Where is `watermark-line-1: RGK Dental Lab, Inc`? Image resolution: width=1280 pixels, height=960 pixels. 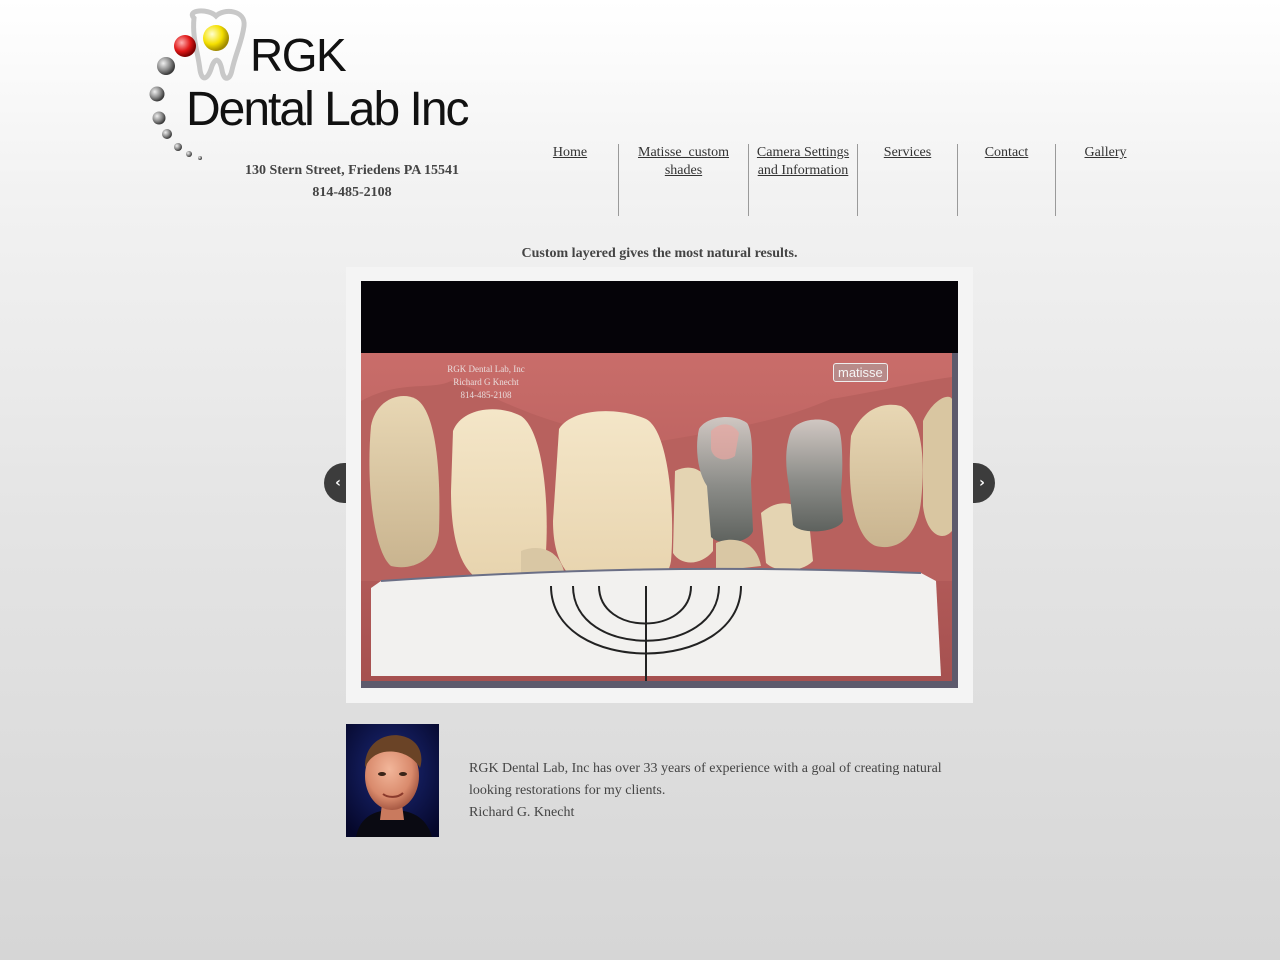
watermark-line-1: RGK Dental Lab, Inc is located at coordinates (486, 369).